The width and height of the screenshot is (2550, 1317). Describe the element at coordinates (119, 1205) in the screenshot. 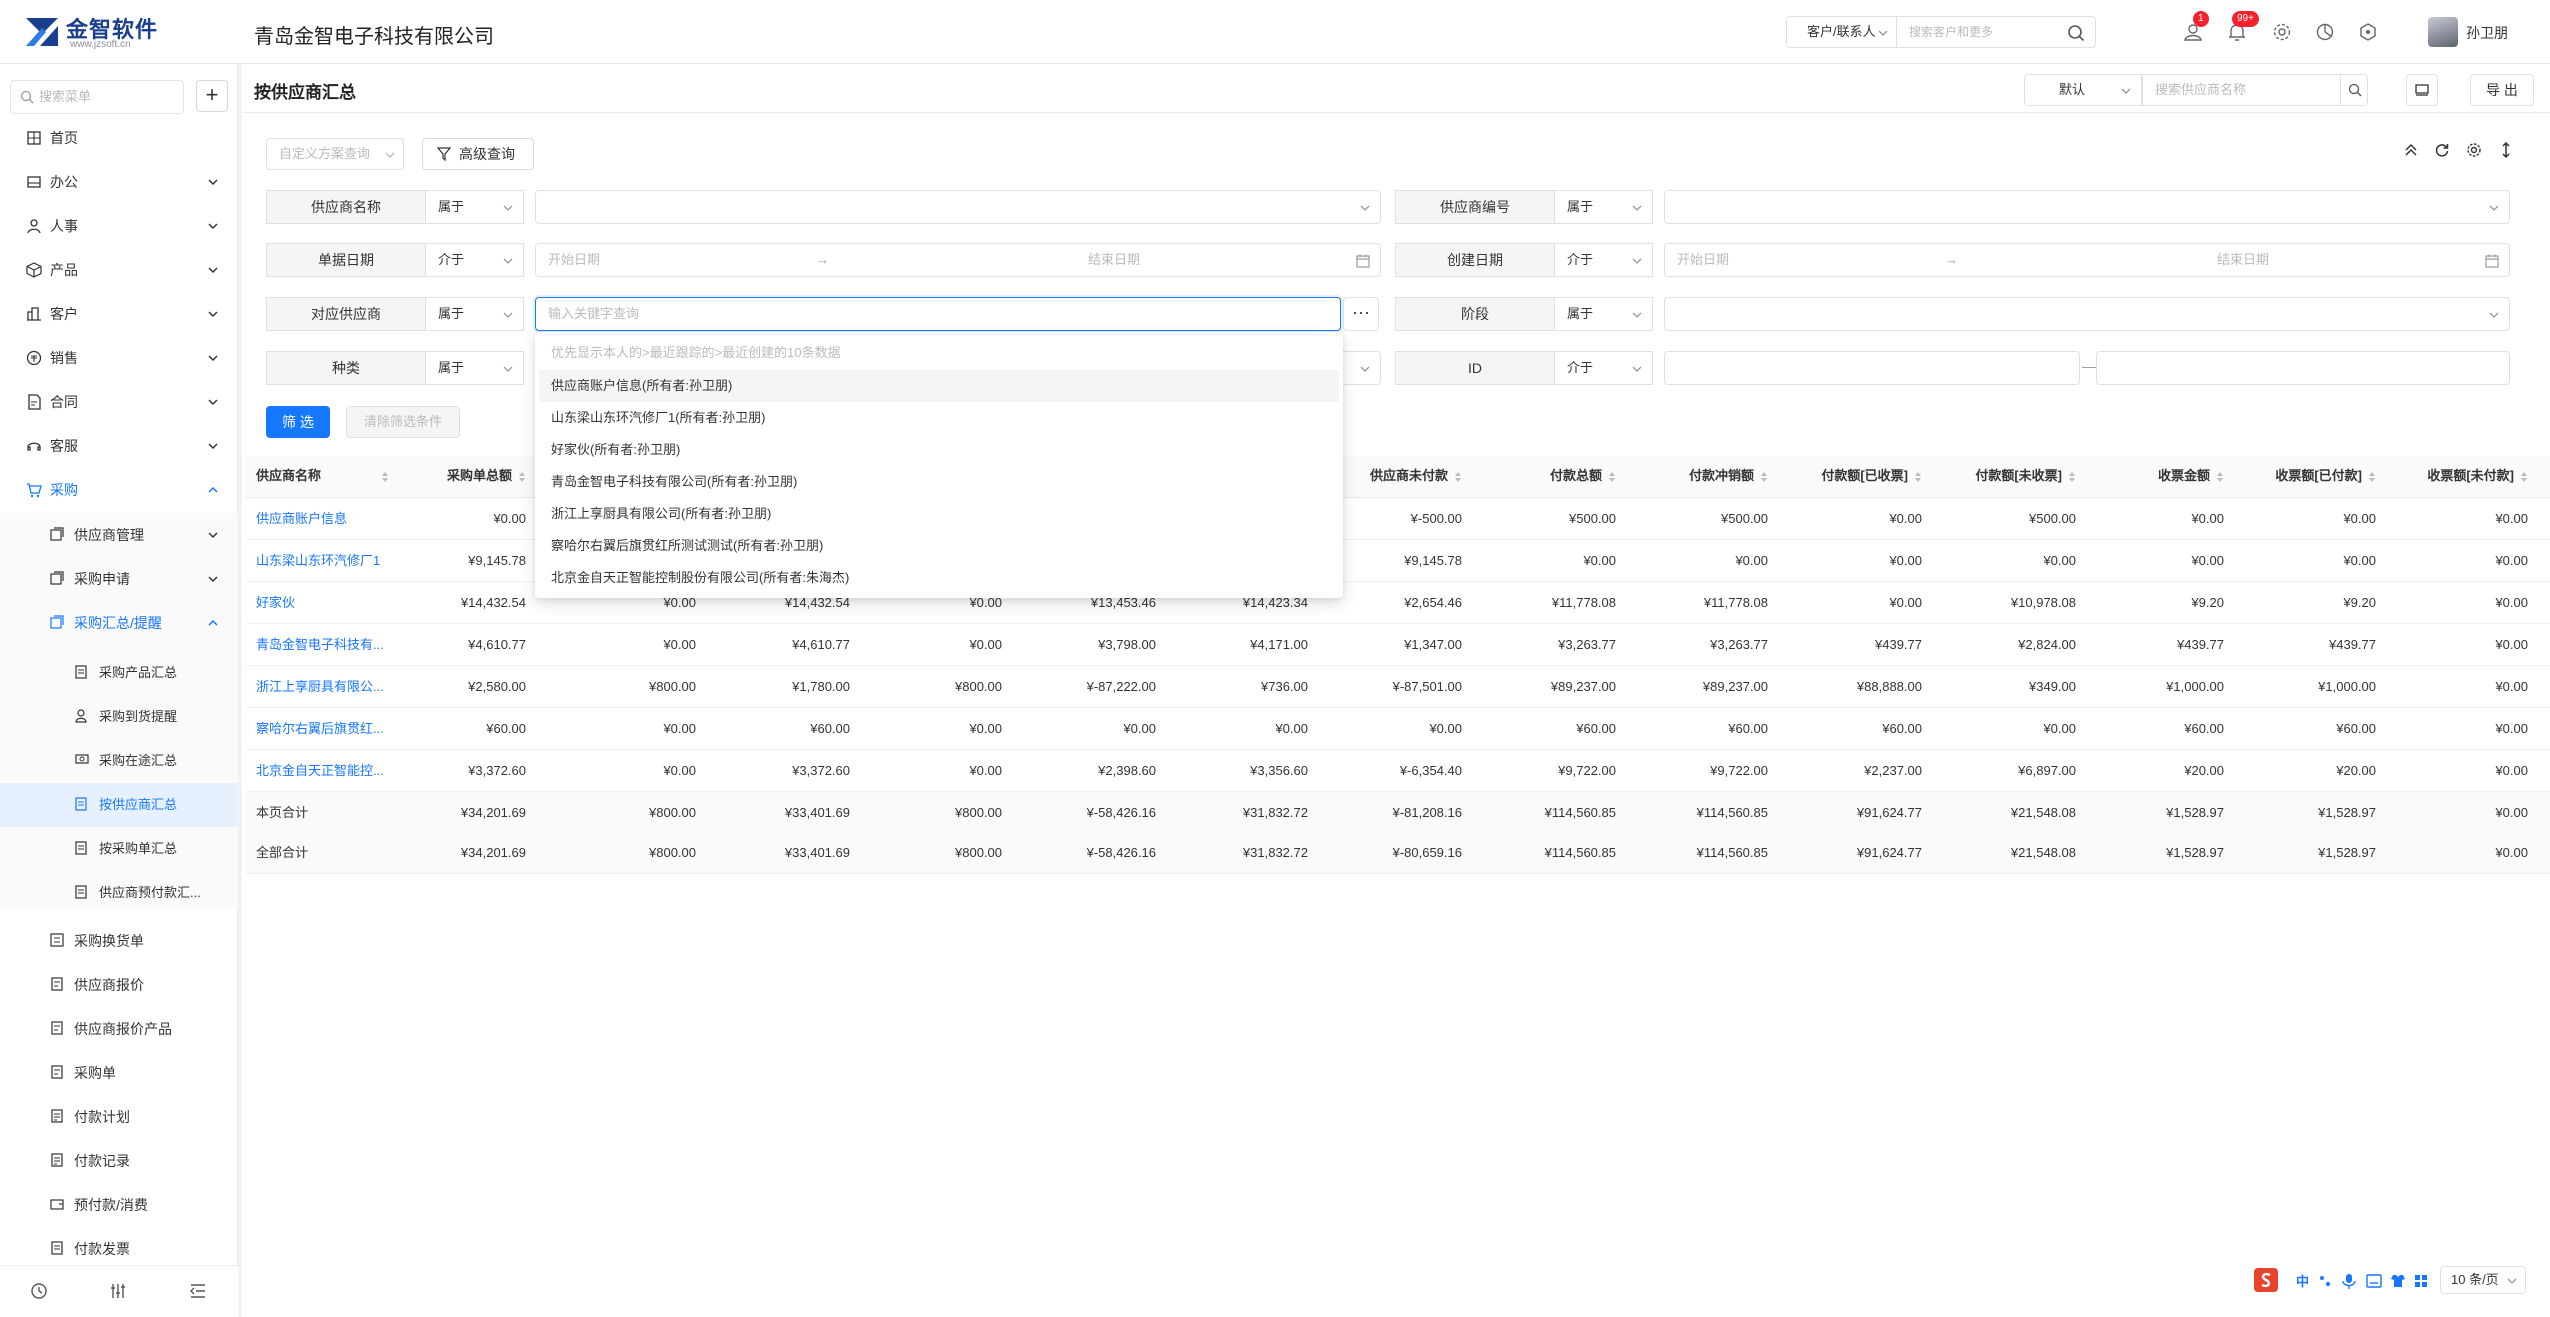

I see `sidebar-item-prepayment: 预付款/消费` at that location.